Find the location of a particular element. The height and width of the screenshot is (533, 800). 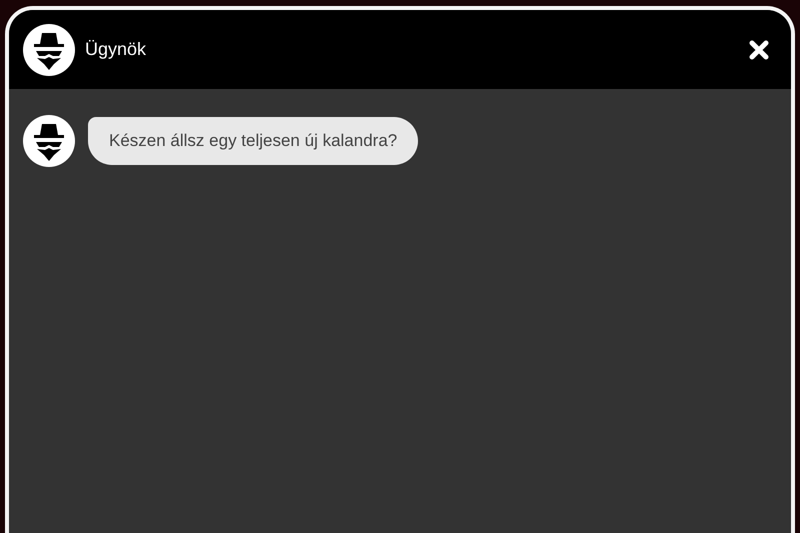

close-button is located at coordinates (759, 50).